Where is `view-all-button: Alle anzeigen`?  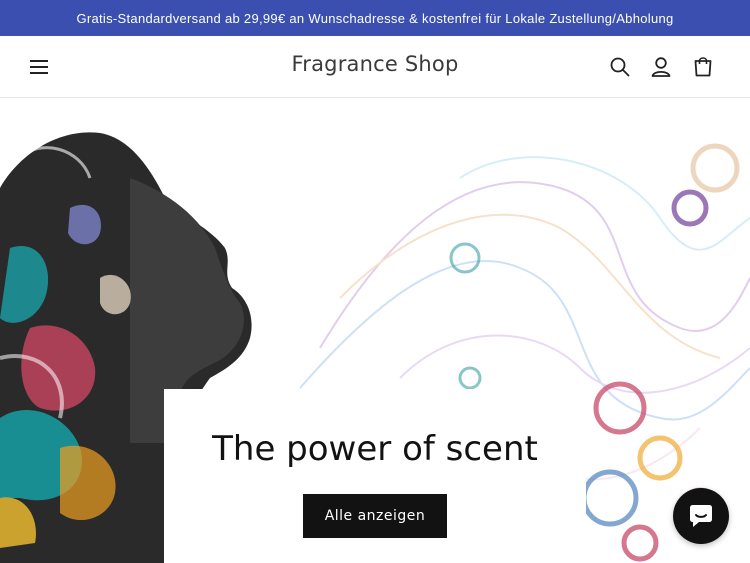 view-all-button: Alle anzeigen is located at coordinates (375, 516).